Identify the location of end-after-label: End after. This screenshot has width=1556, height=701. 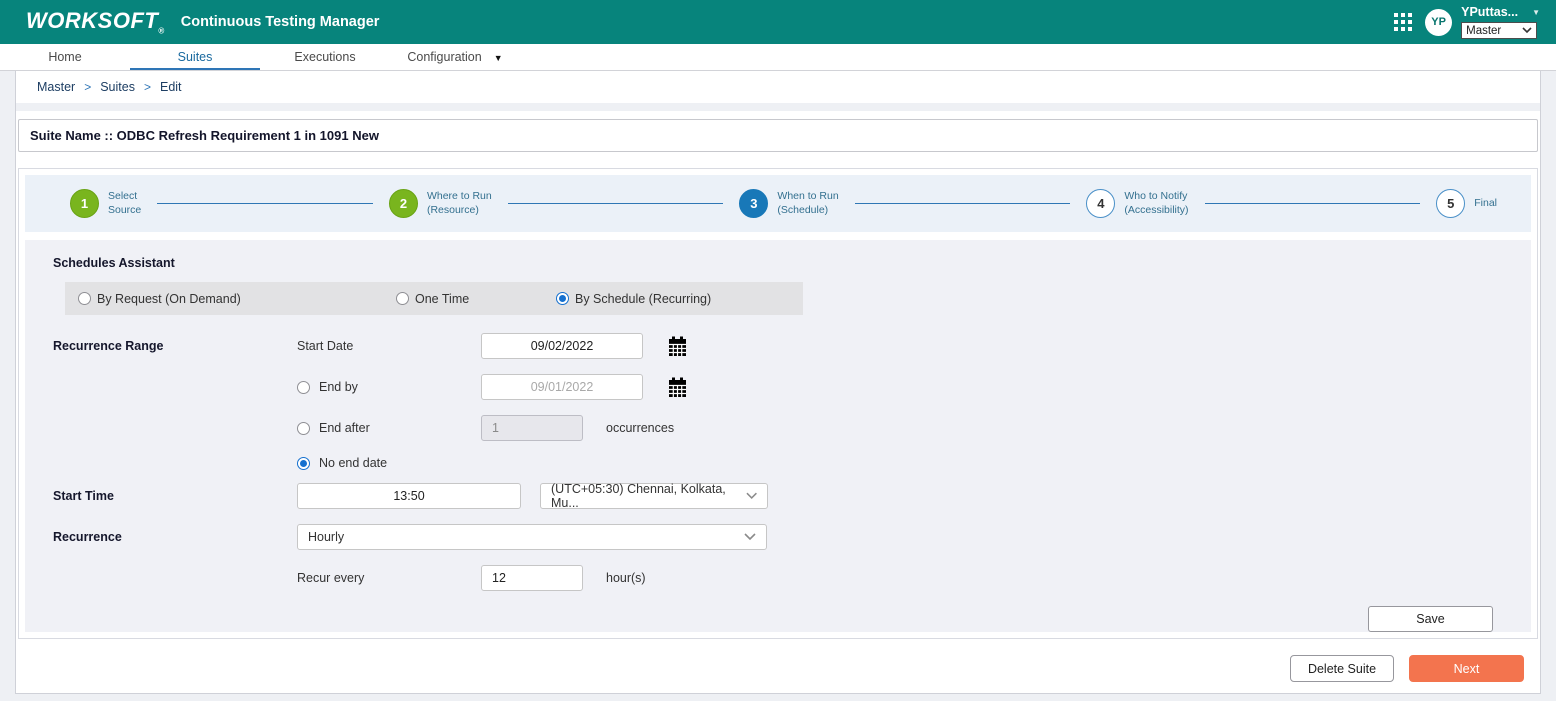
(344, 428).